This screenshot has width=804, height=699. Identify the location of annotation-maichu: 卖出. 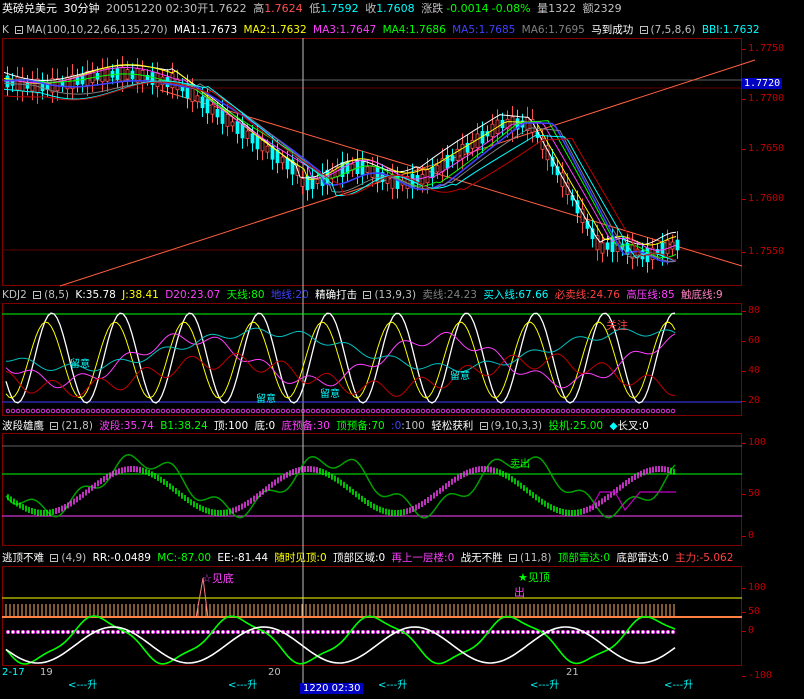
(520, 464).